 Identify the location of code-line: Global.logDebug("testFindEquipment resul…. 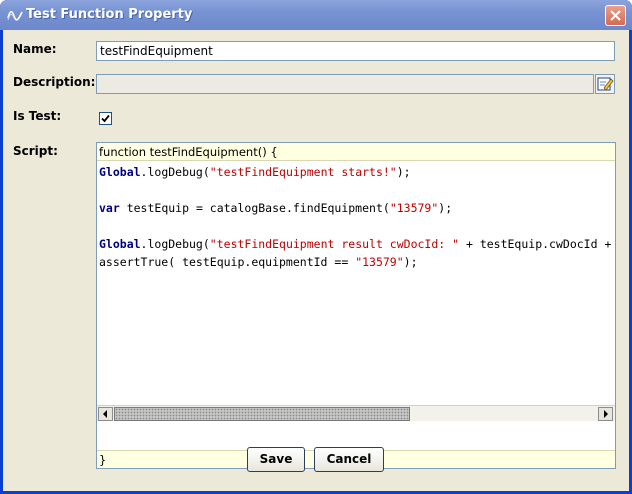
(356, 244).